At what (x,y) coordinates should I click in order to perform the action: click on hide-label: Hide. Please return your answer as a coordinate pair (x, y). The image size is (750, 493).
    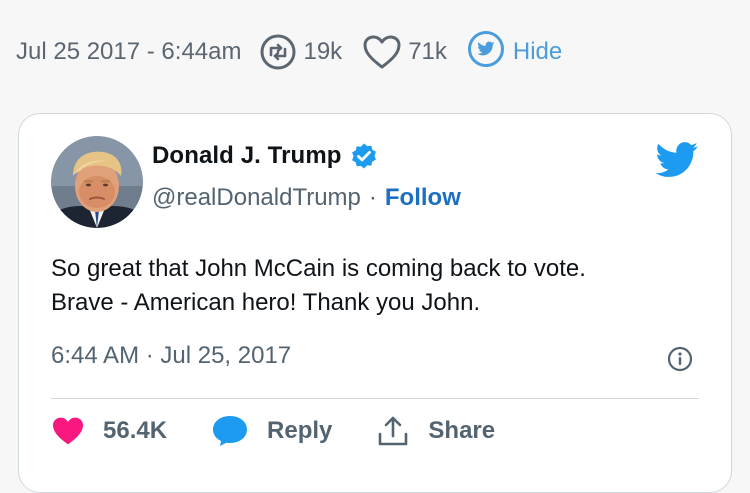
    Looking at the image, I should click on (537, 51).